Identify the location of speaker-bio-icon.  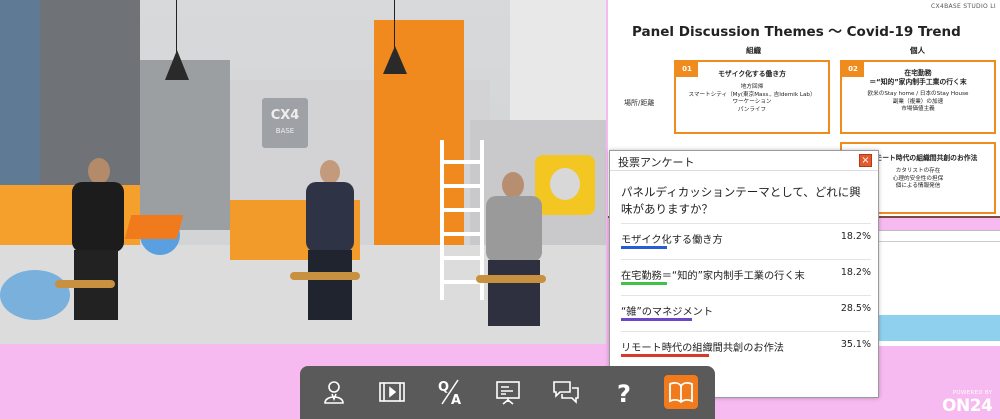
(334, 392).